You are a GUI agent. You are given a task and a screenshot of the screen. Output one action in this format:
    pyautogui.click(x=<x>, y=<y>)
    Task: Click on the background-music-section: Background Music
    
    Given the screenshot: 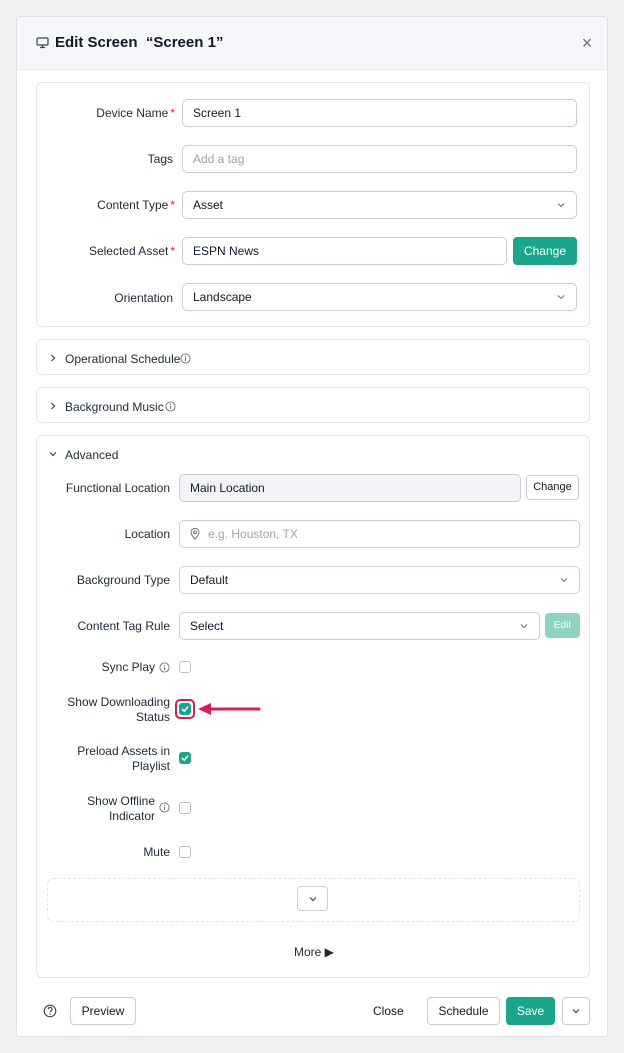 What is the action you would take?
    pyautogui.click(x=313, y=405)
    